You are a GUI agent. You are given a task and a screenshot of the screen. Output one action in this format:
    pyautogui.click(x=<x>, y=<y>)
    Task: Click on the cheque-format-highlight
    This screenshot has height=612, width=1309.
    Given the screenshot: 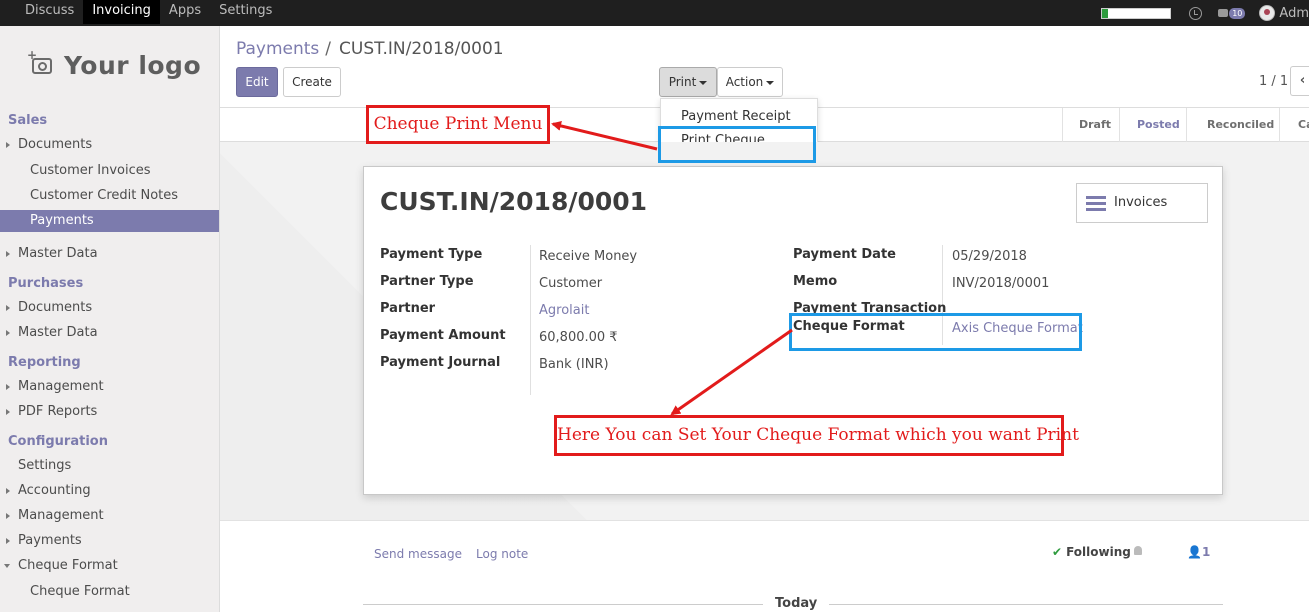 What is the action you would take?
    pyautogui.click(x=935, y=332)
    